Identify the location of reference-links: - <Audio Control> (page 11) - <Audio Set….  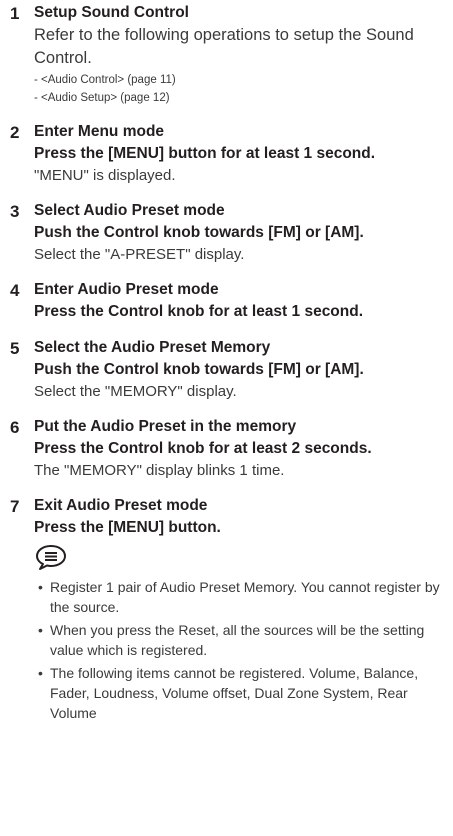
(243, 89).